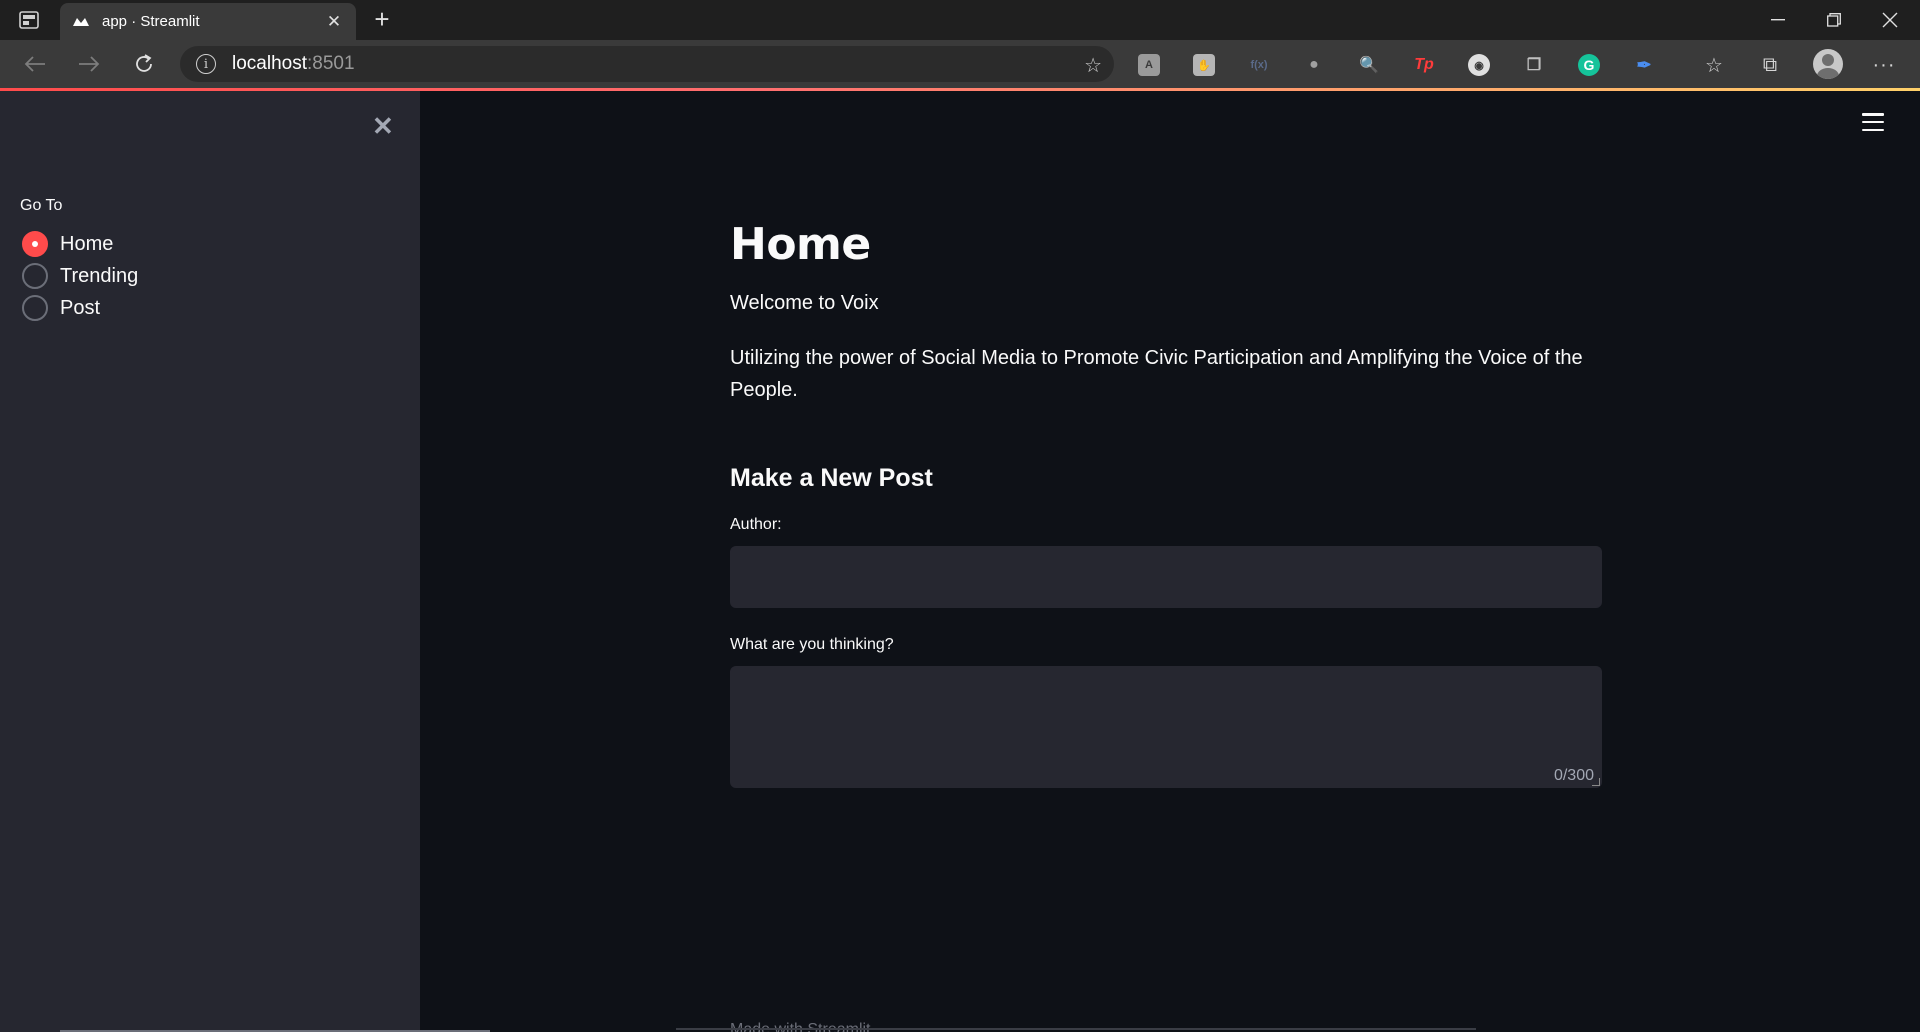 Image resolution: width=1920 pixels, height=1032 pixels. Describe the element at coordinates (1093, 65) in the screenshot. I see `add-favorite-icon: ☆` at that location.